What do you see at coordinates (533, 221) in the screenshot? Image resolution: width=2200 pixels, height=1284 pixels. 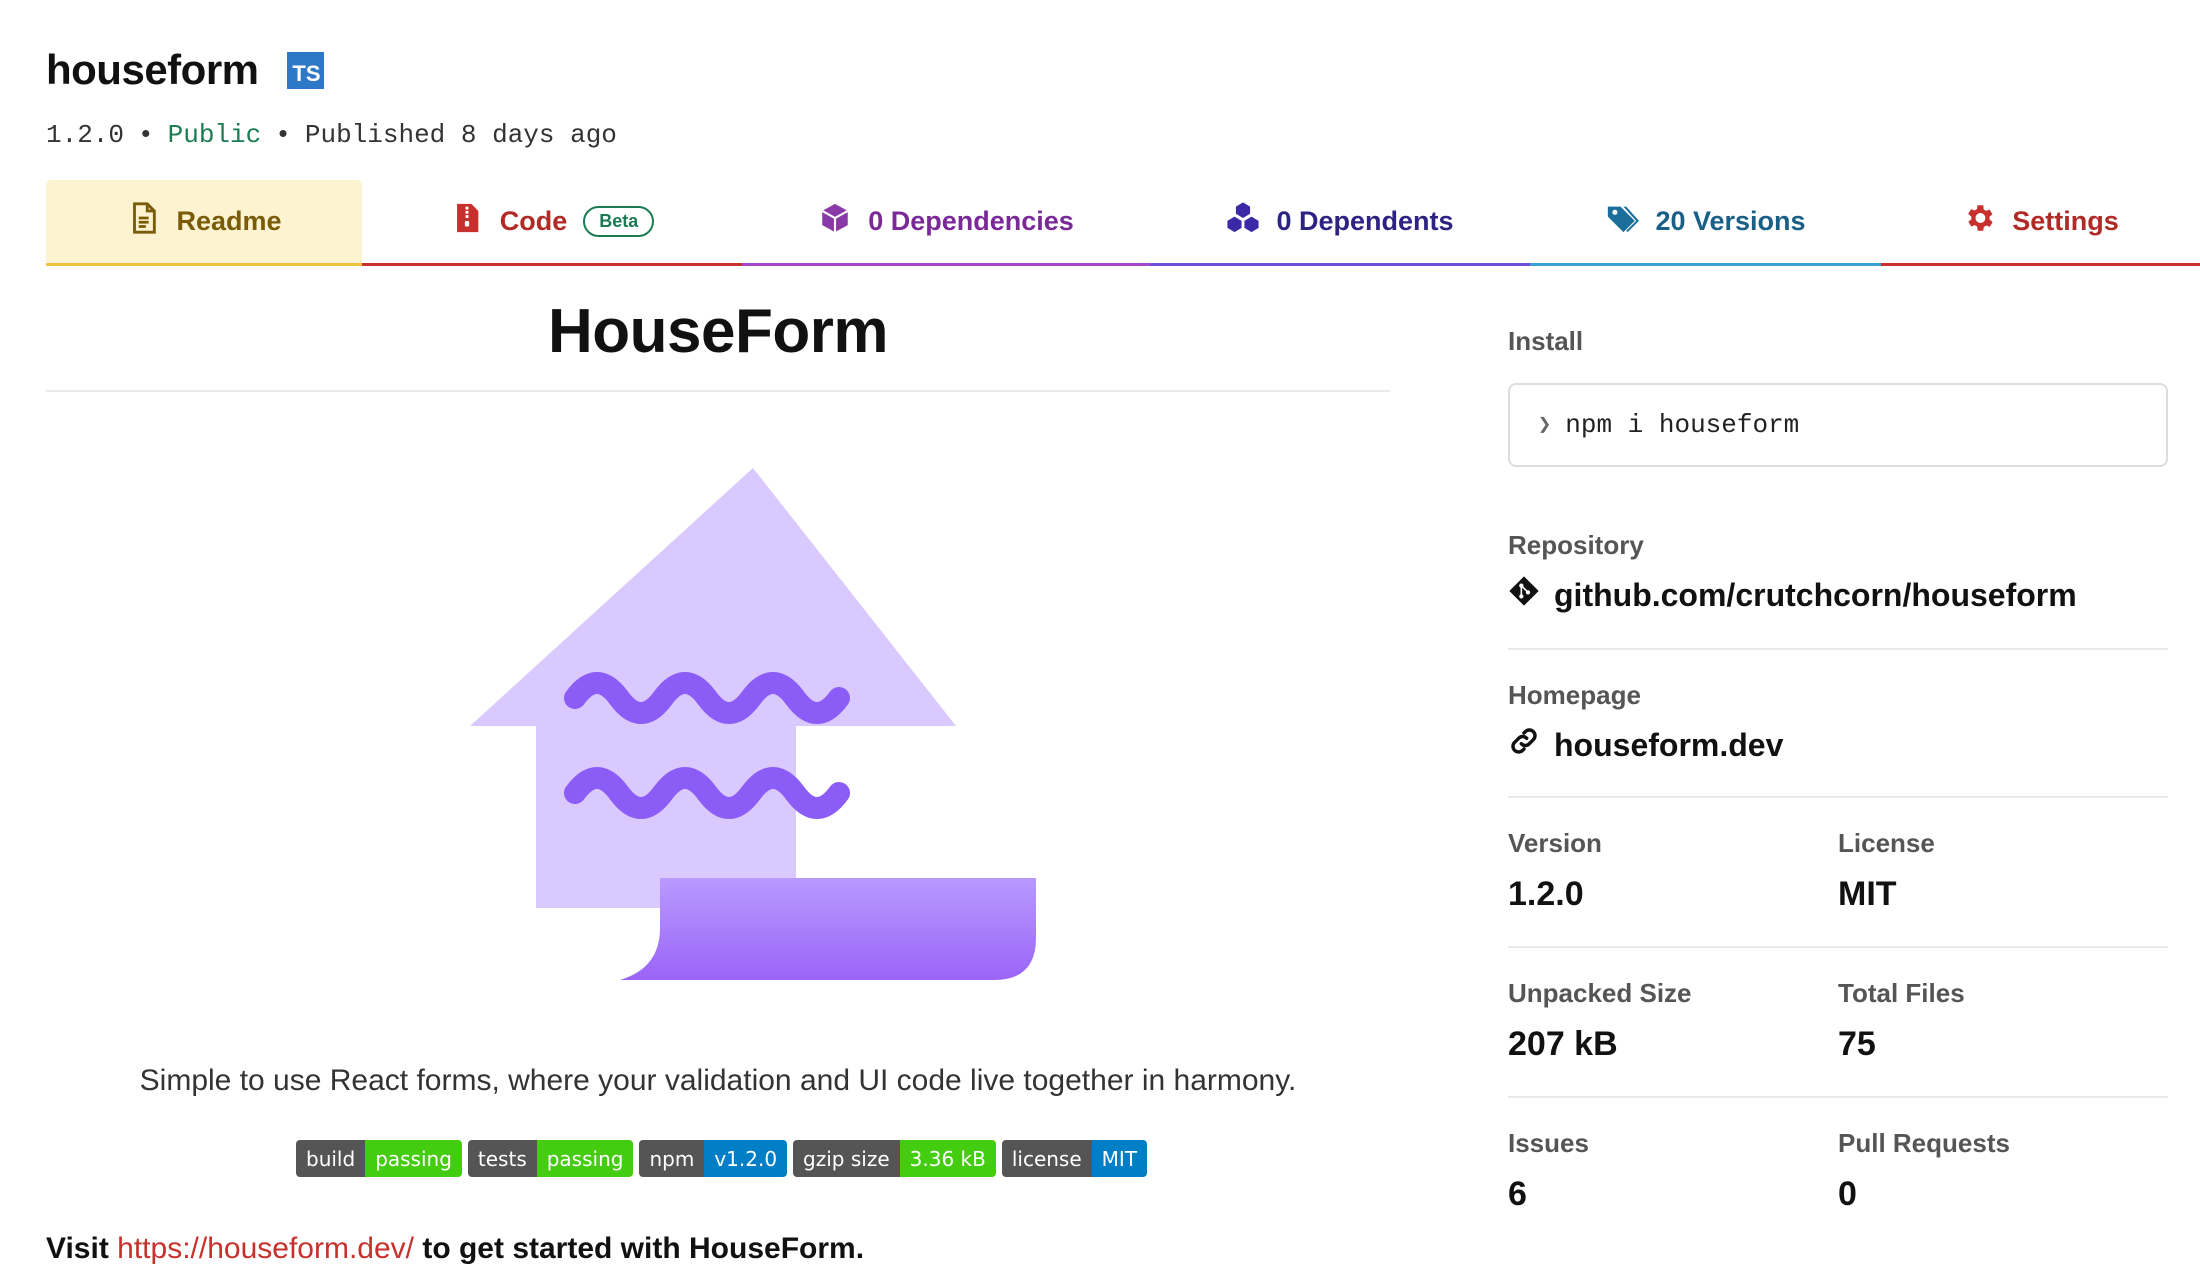 I see `tab-code-label: Code` at bounding box center [533, 221].